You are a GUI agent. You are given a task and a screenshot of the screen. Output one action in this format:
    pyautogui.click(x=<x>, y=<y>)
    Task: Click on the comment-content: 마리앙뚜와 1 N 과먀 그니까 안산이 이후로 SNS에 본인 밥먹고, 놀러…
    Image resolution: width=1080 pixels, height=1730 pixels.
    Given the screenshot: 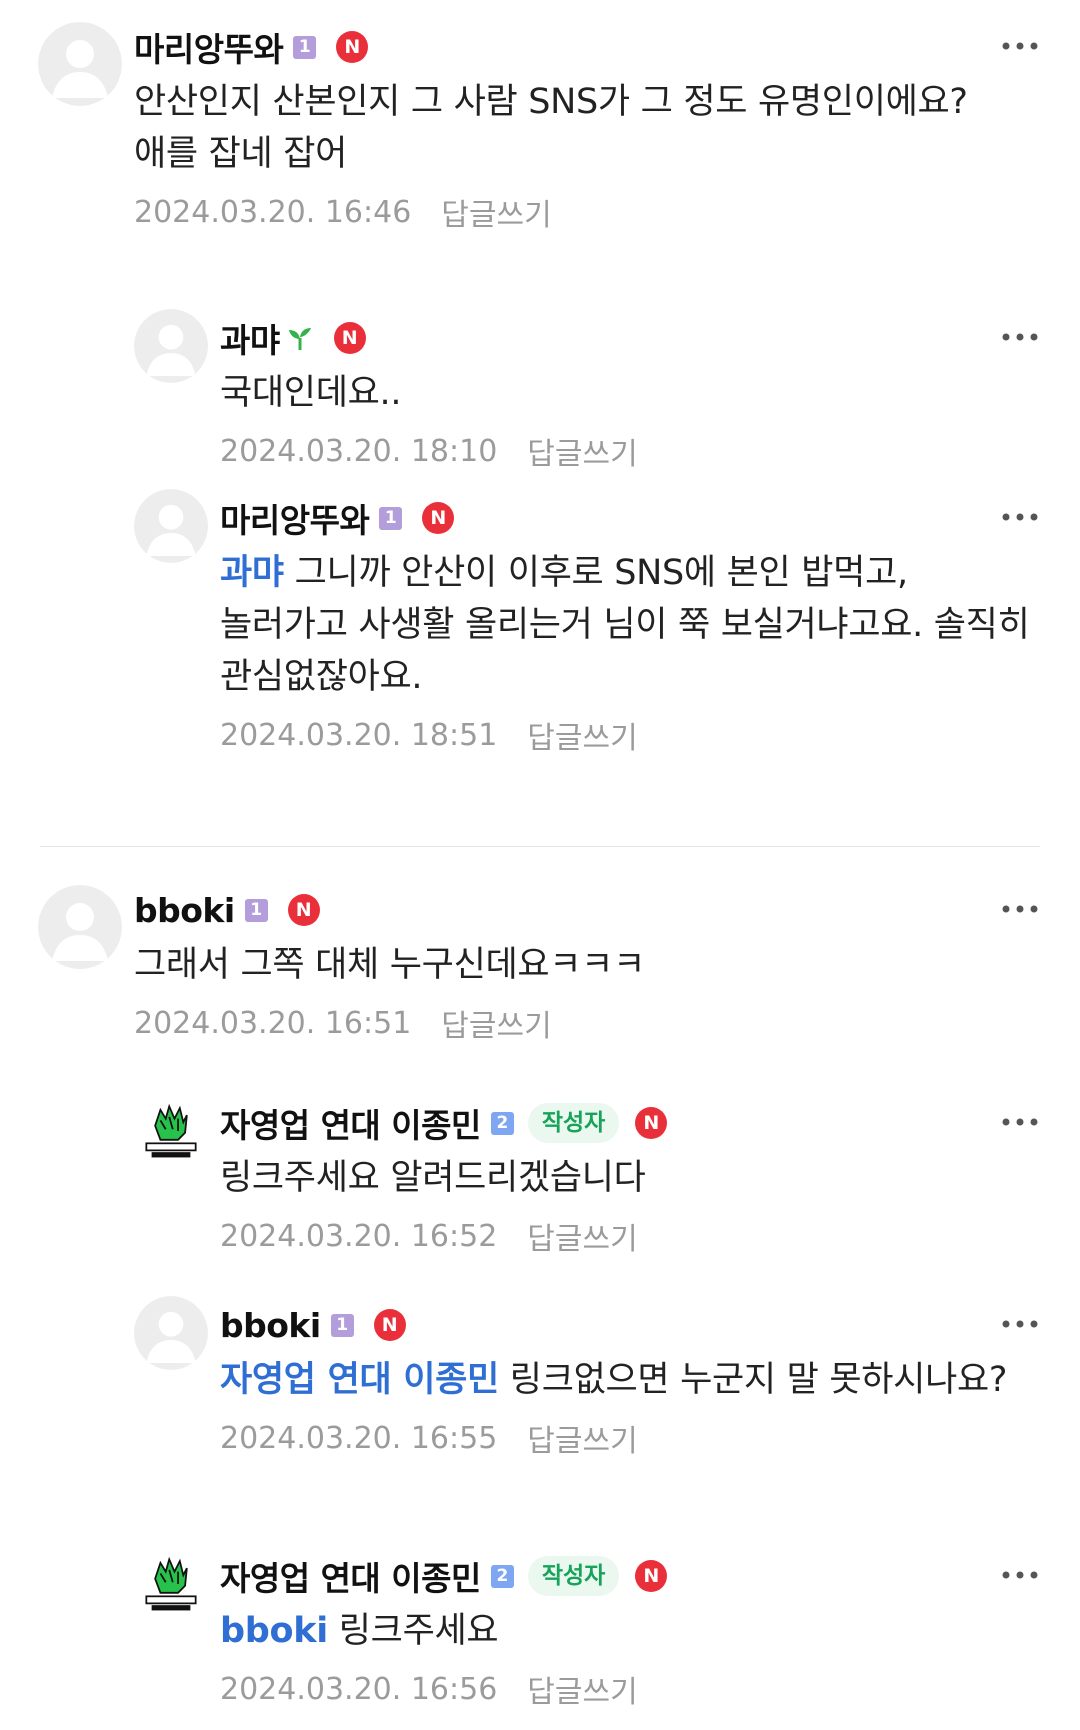 What is the action you would take?
    pyautogui.click(x=630, y=625)
    